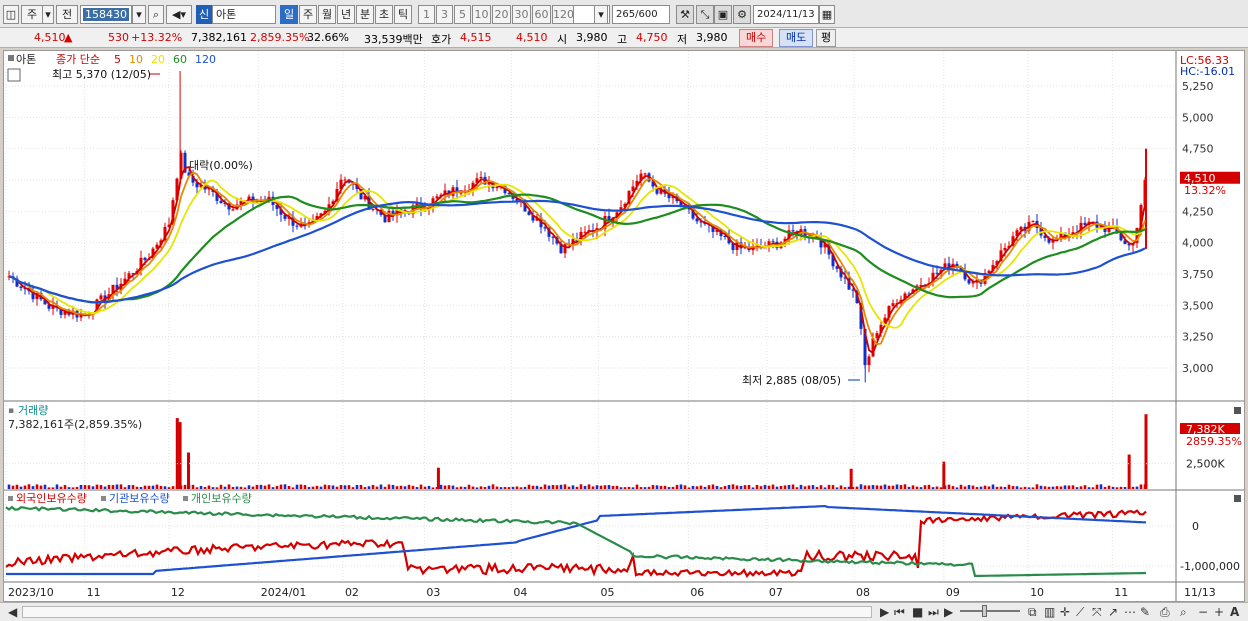  I want to click on forward-icon: ⏭, so click(933, 612).